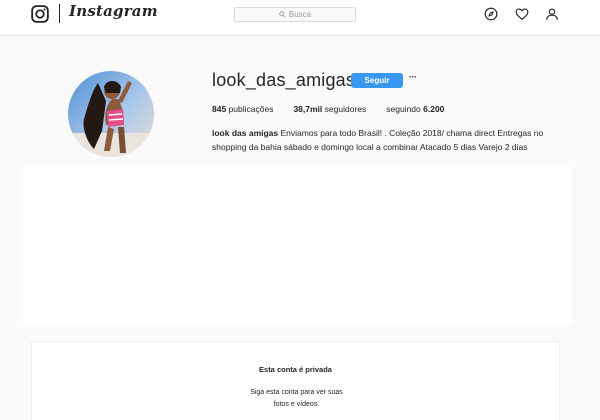  Describe the element at coordinates (40, 14) in the screenshot. I see `instagram-camera-icon` at that location.